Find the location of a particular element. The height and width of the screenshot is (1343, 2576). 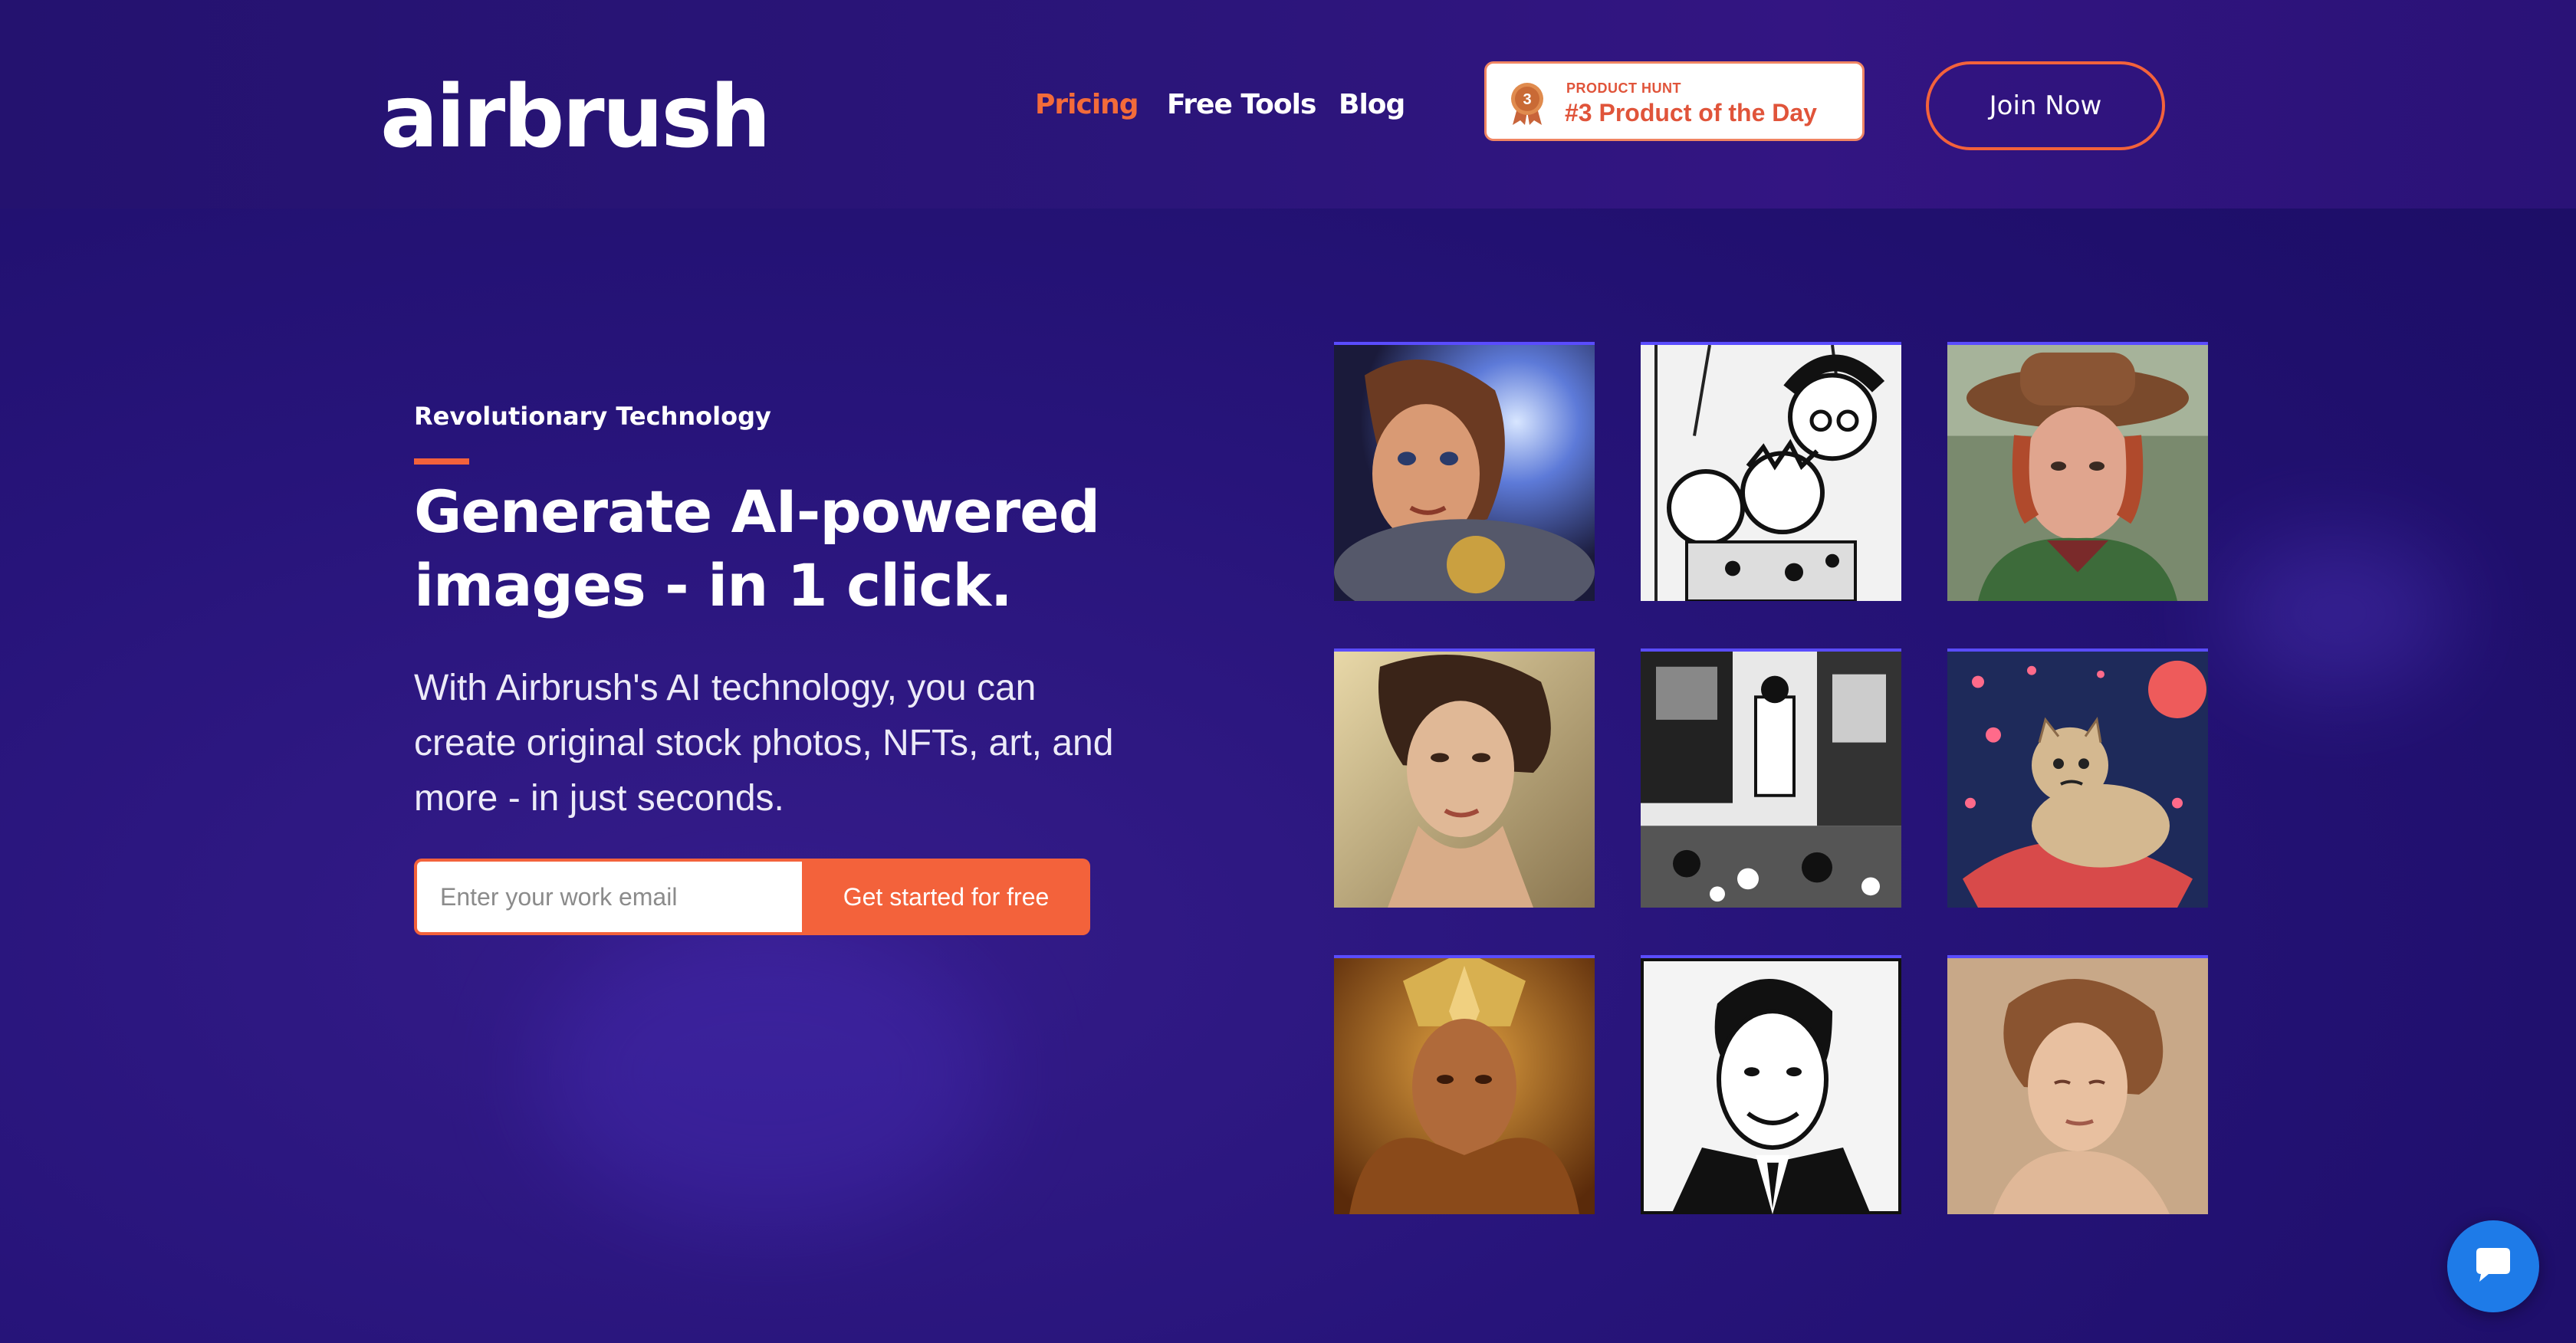

product-hunt-title: #3 Product of the Day is located at coordinates (1691, 112).